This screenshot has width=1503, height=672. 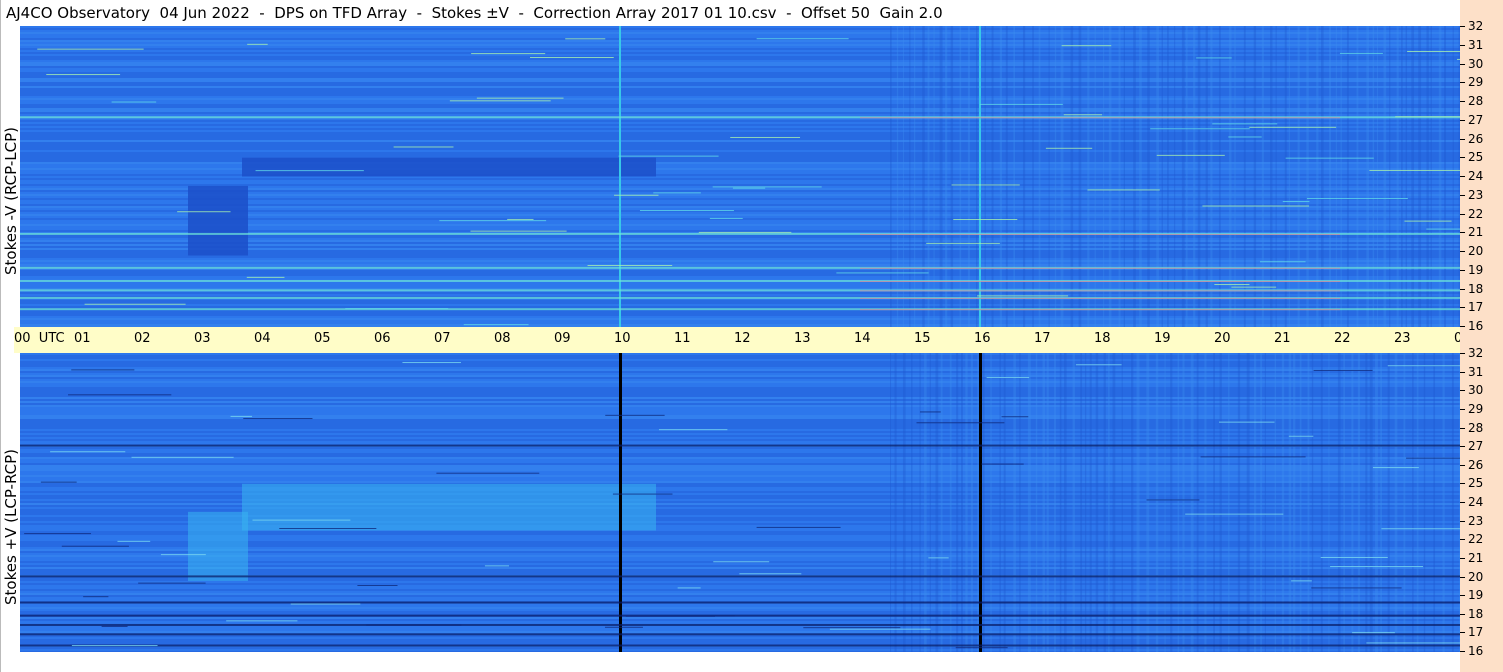 I want to click on time-tick-label: 21, so click(x=1282, y=338).